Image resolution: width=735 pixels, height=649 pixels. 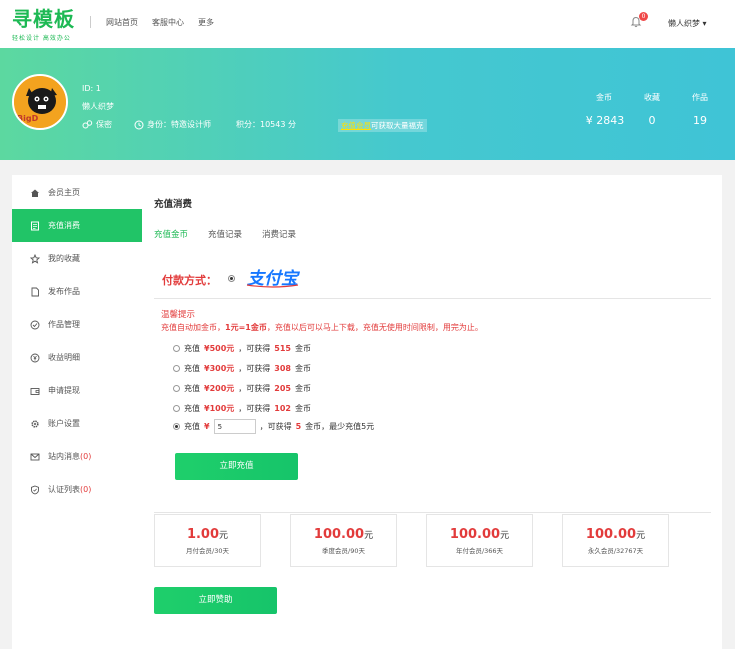 I want to click on sidebar-item-label: 我的收藏, so click(x=64, y=258).